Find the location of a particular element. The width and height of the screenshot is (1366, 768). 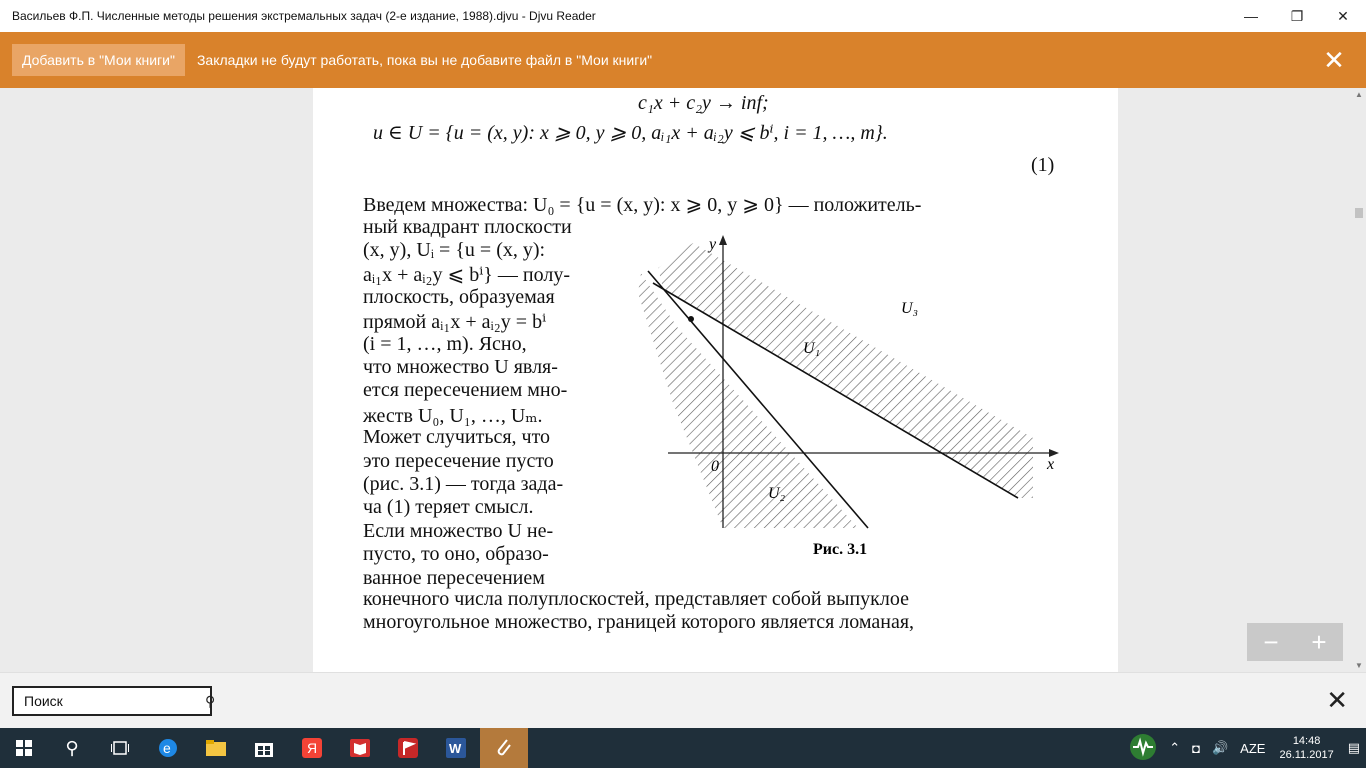

axis-y-label: y is located at coordinates (712, 244).